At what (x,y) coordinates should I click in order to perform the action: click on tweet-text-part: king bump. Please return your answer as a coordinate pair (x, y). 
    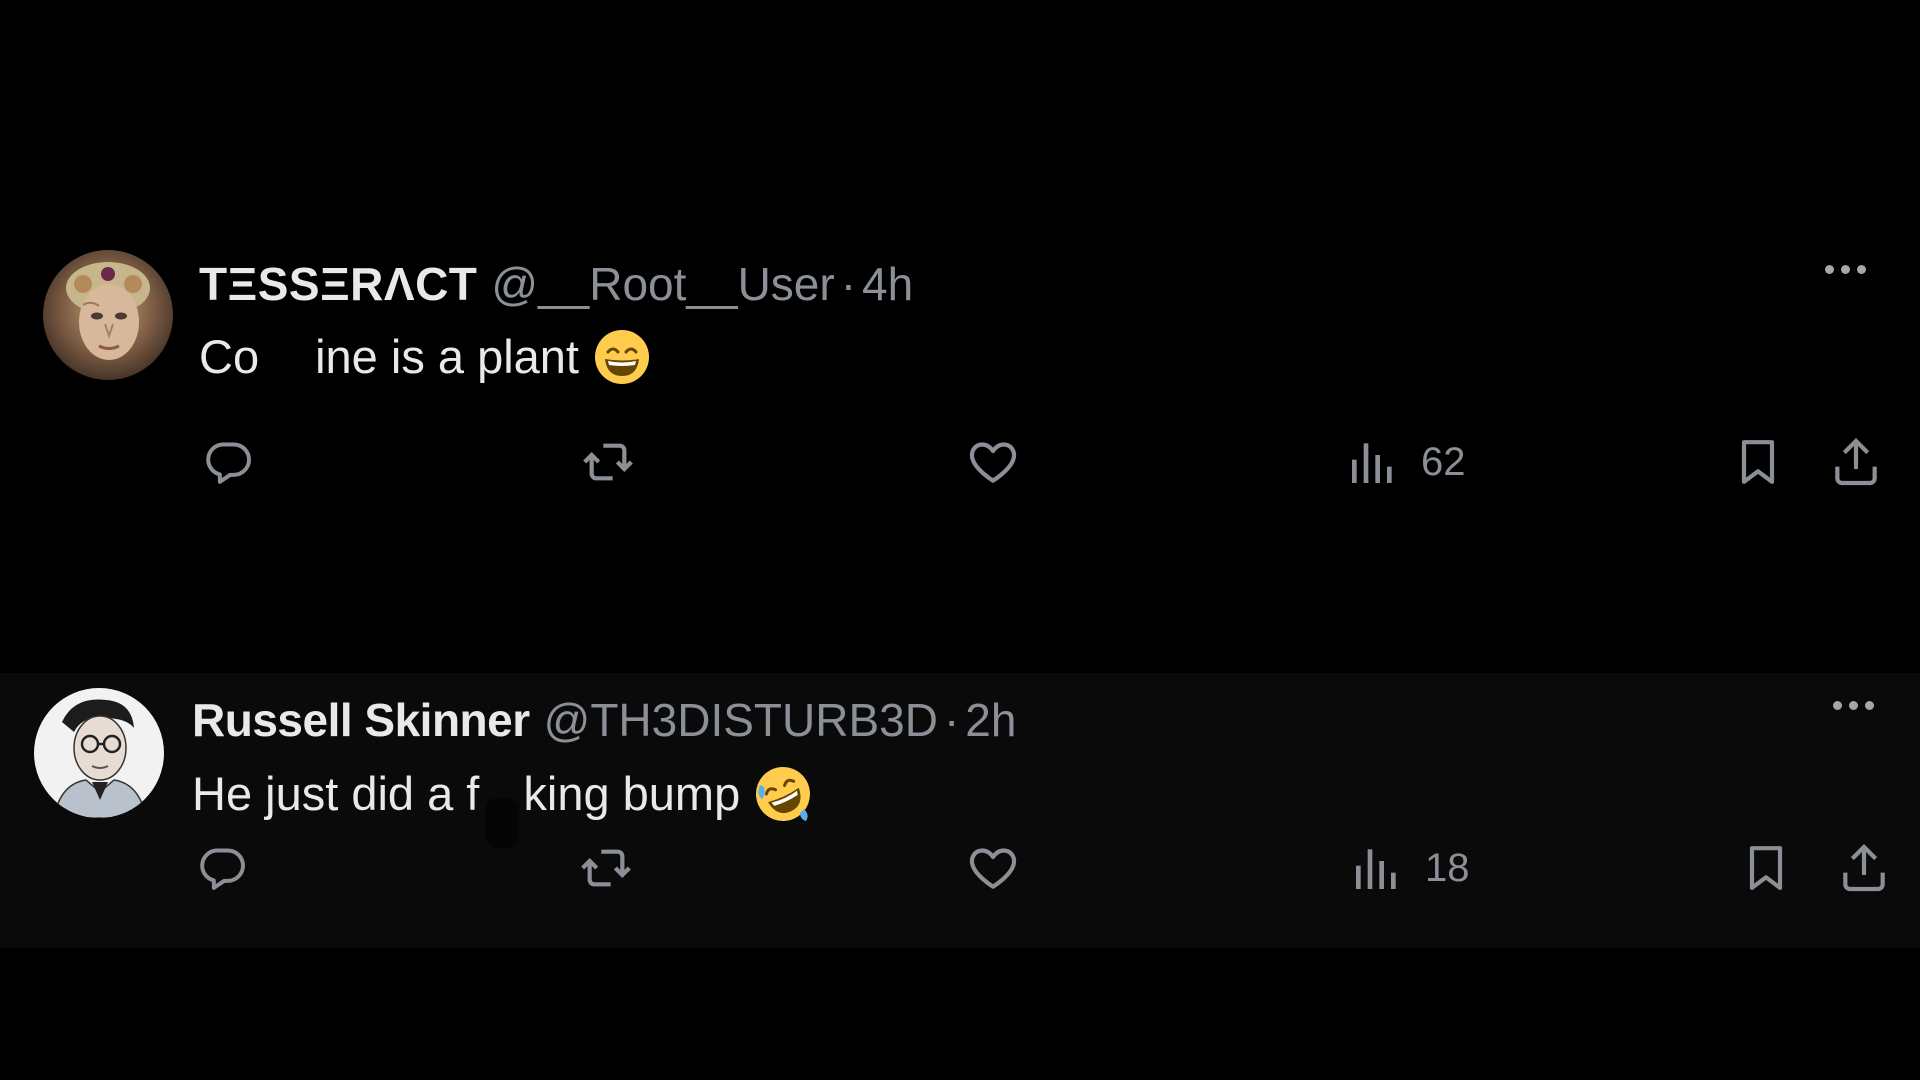
    Looking at the image, I should click on (632, 793).